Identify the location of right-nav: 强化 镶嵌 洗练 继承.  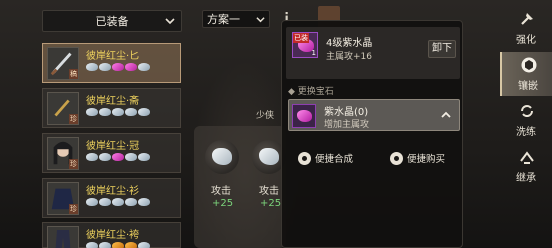
(526, 124).